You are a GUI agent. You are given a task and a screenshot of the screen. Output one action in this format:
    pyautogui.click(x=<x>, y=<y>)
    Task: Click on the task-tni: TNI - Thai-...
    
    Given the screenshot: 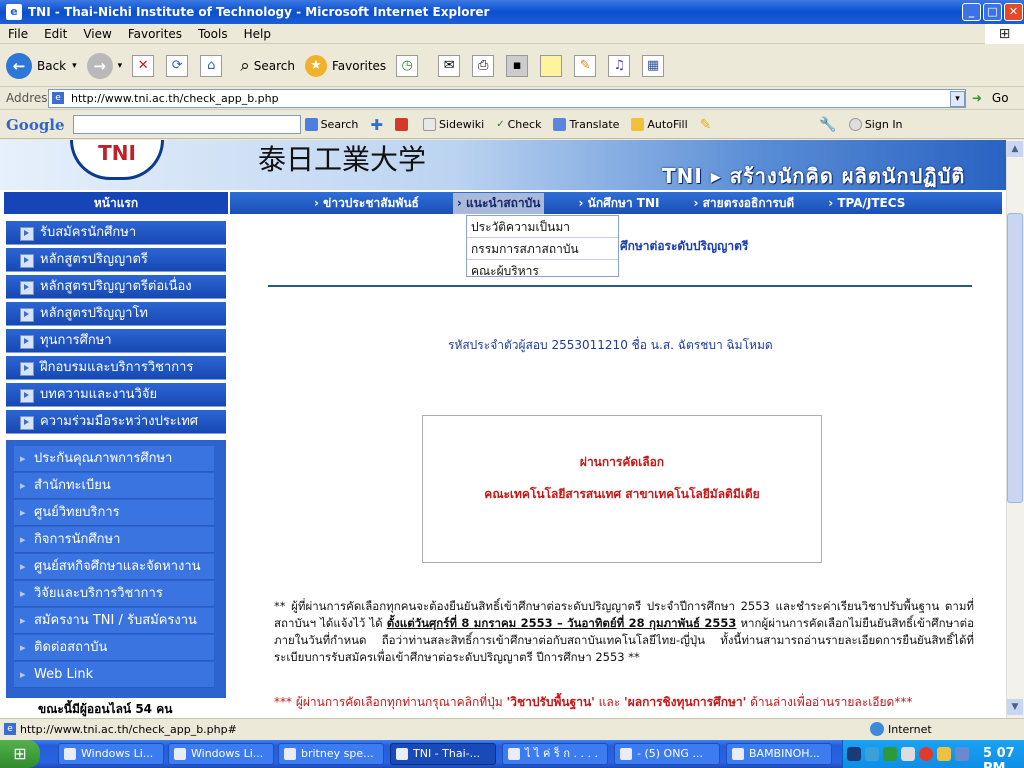 What is the action you would take?
    pyautogui.click(x=443, y=754)
    